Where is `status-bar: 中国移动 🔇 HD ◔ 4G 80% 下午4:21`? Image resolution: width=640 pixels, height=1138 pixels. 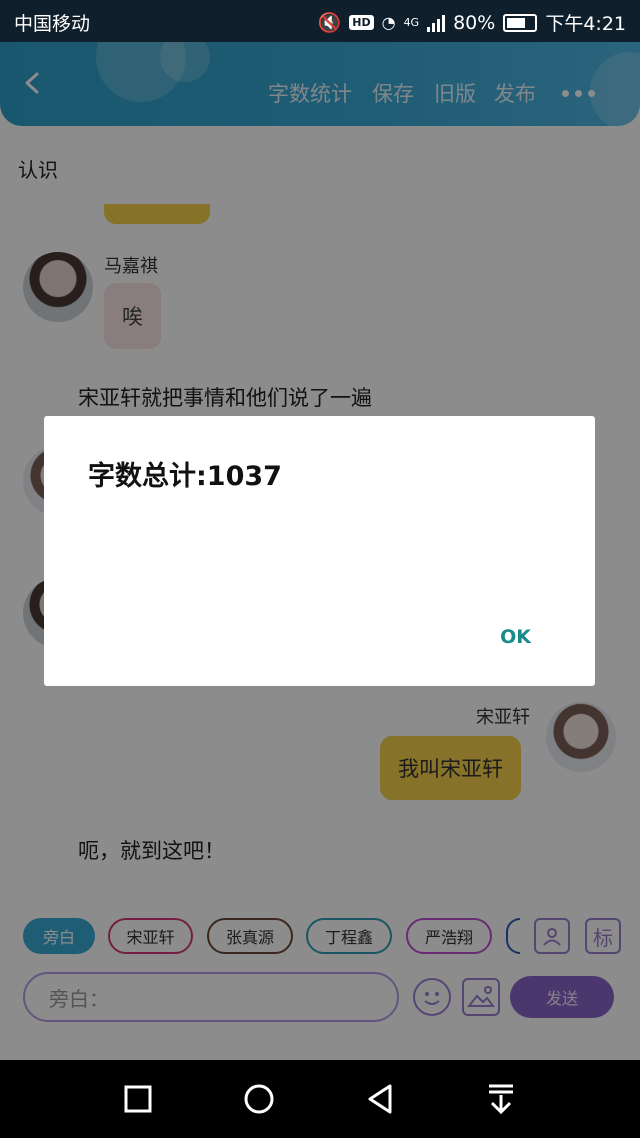
status-bar: 中国移动 🔇 HD ◔ 4G 80% 下午4:21 is located at coordinates (320, 21).